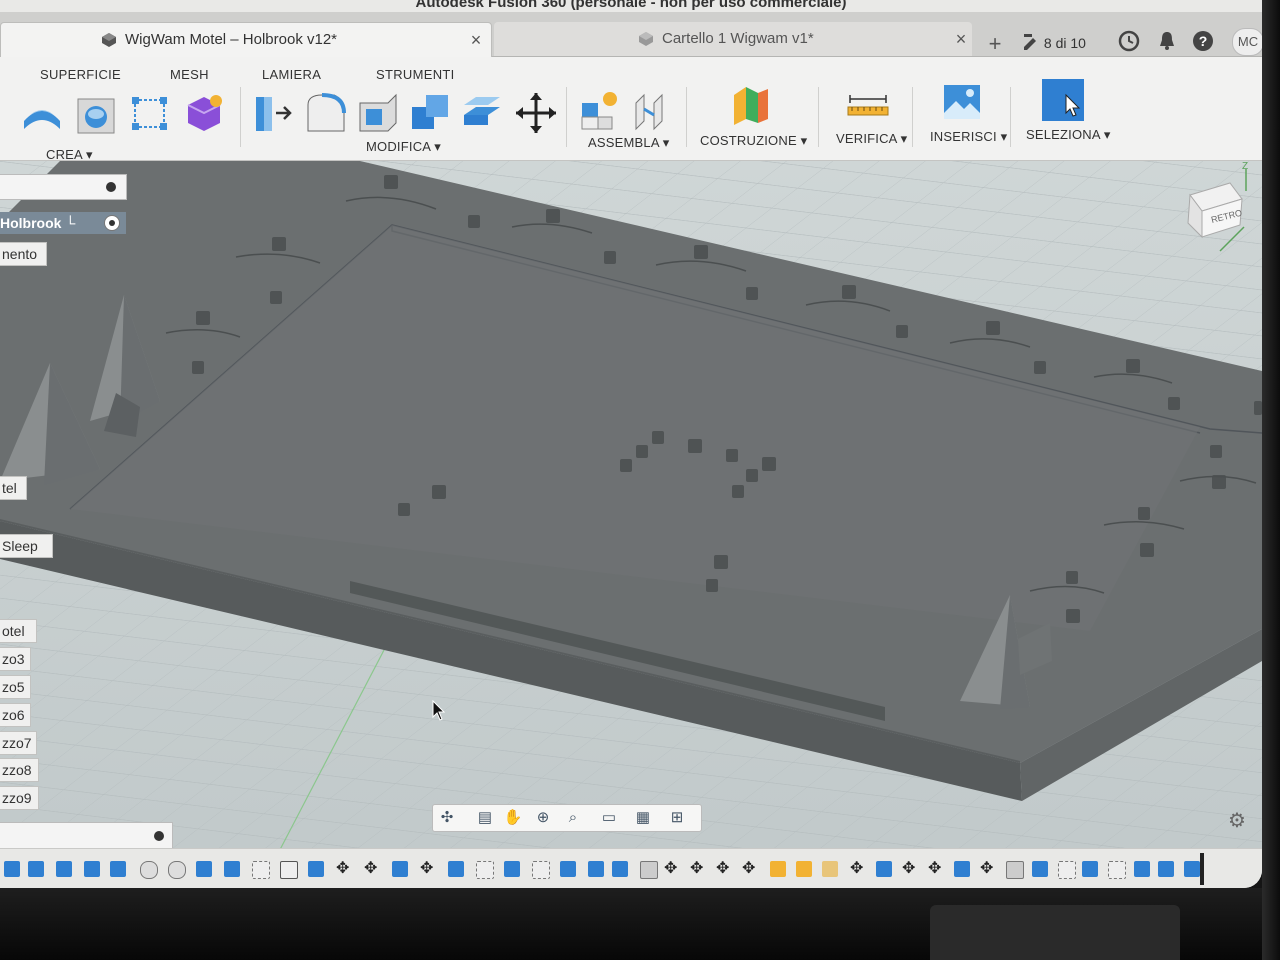  I want to click on offset-face-icon, so click(482, 113).